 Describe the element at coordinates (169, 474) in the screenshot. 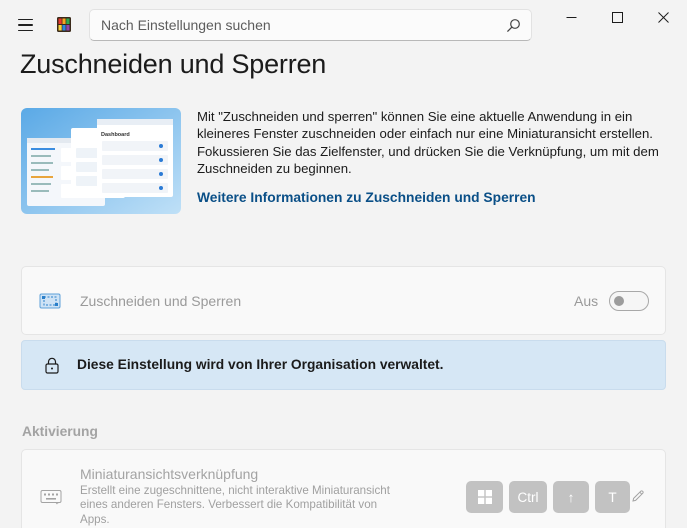

I see `shortcut-title: Miniaturansichtsverknüpfung` at that location.